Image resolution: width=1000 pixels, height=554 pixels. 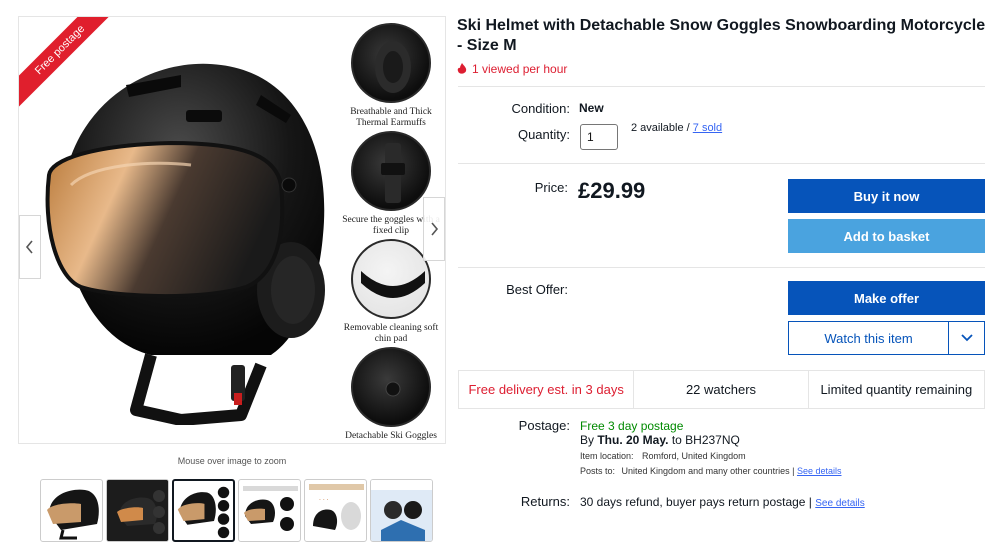 What do you see at coordinates (598, 471) in the screenshot?
I see `posts-to-label: Posts to:` at bounding box center [598, 471].